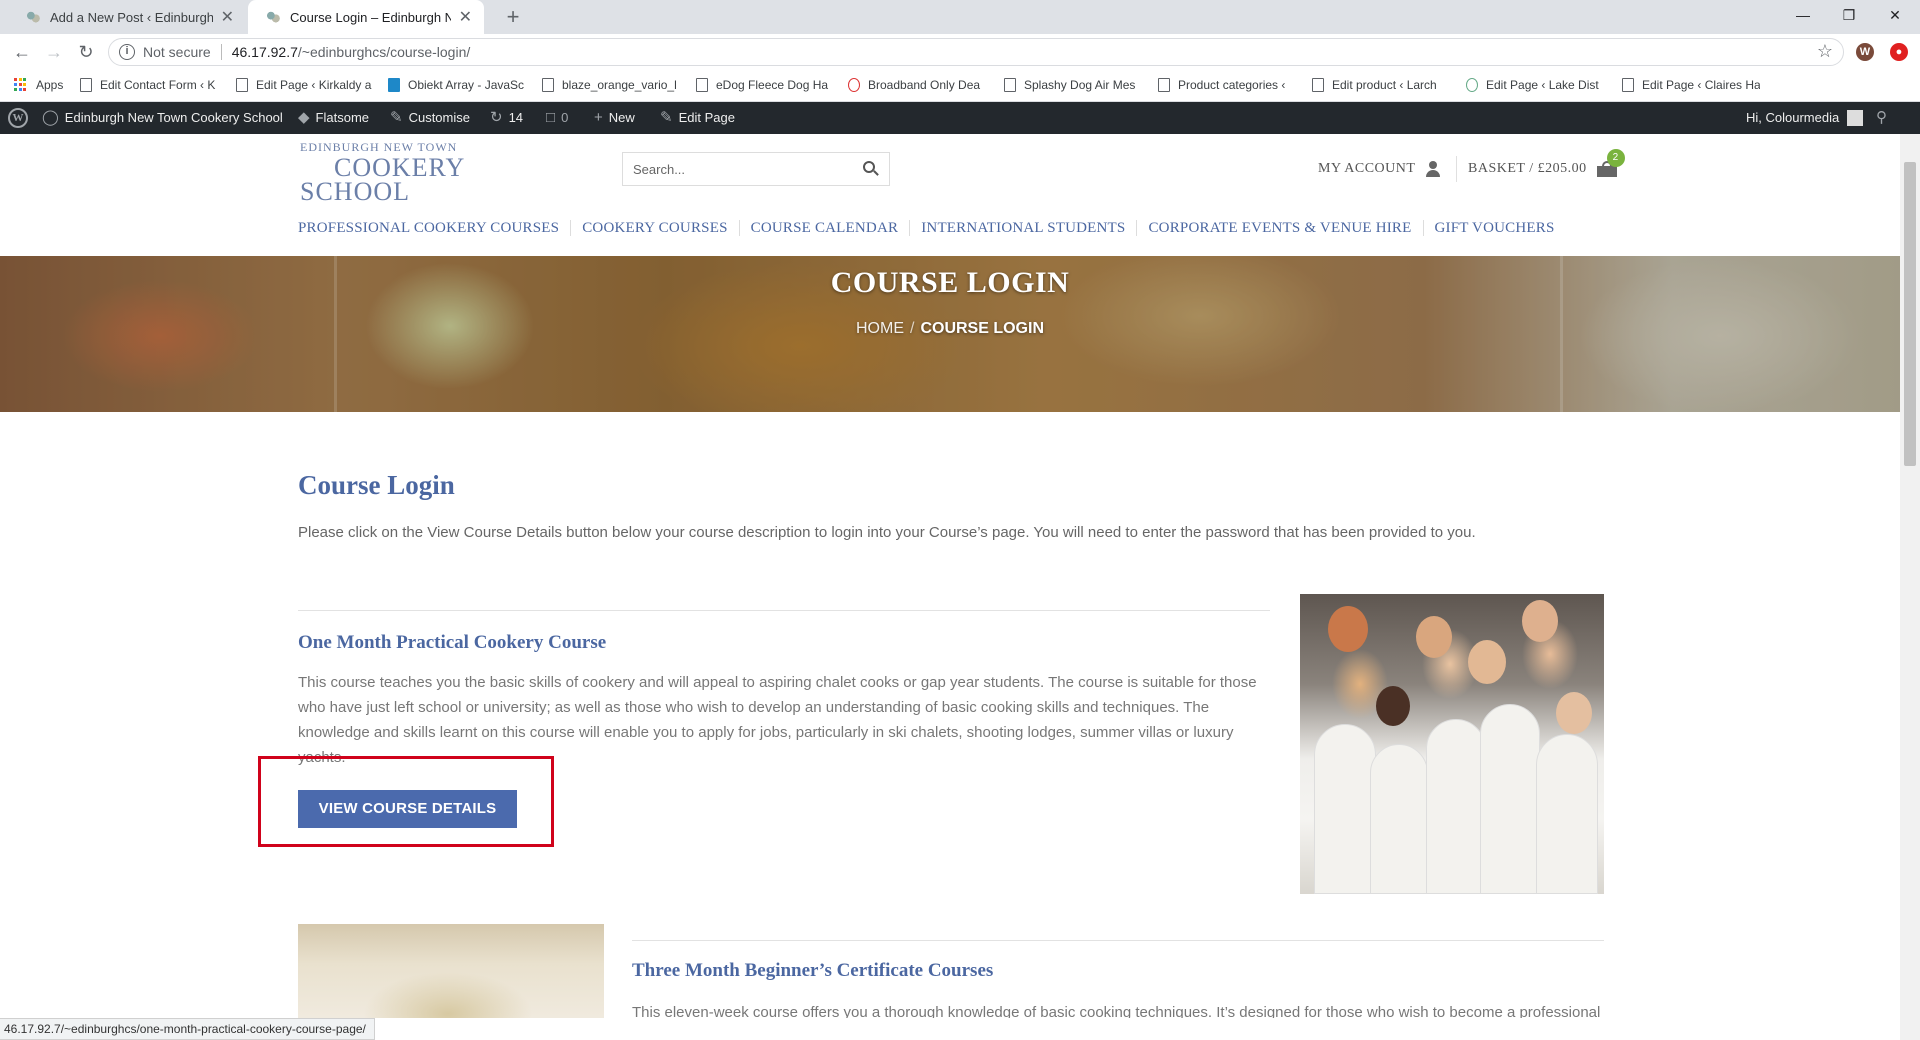 The image size is (1920, 1040). What do you see at coordinates (1865, 52) in the screenshot?
I see `profile-avatar: W` at bounding box center [1865, 52].